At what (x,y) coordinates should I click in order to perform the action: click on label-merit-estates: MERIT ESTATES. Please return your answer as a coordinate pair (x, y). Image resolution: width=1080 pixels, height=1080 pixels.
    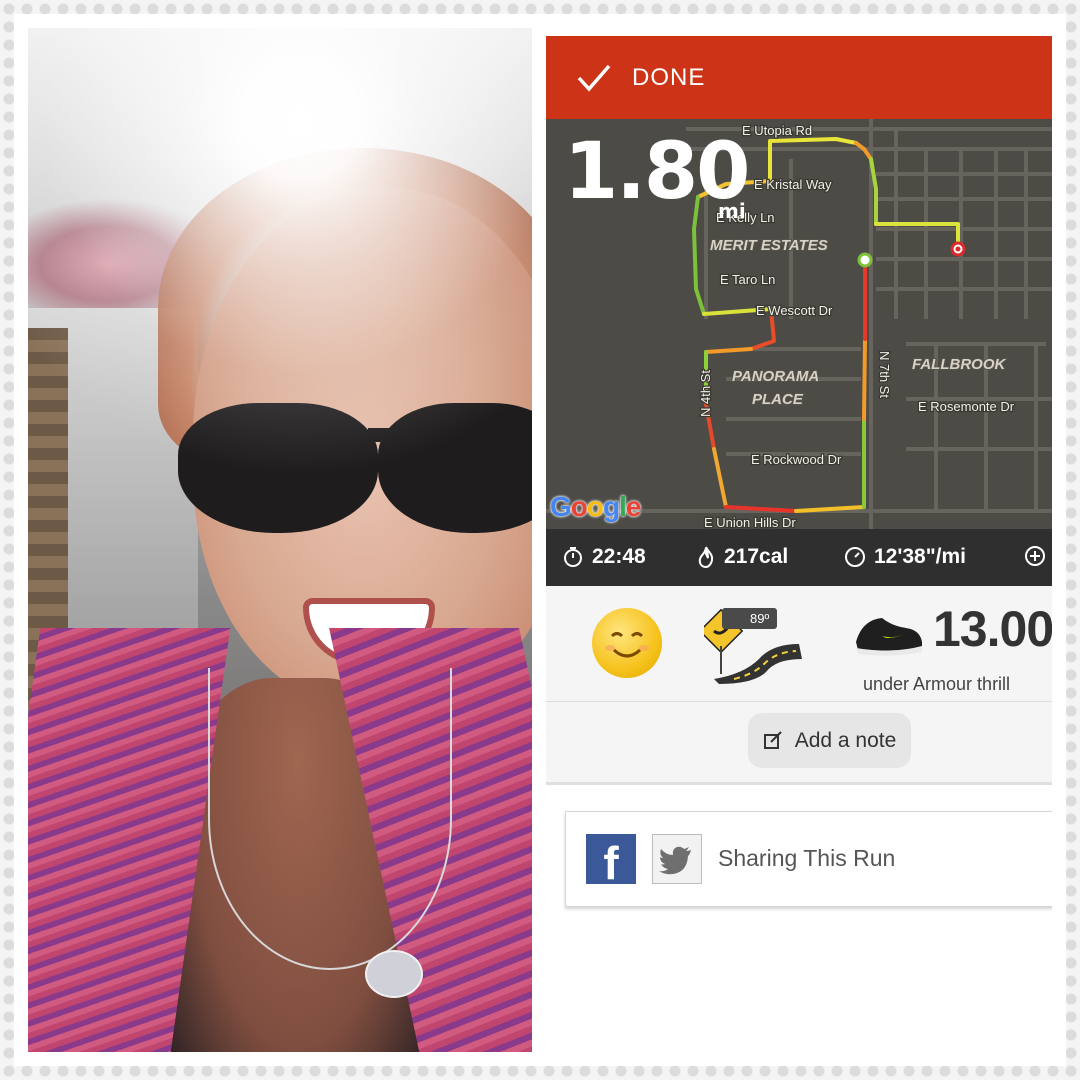
    Looking at the image, I should click on (769, 245).